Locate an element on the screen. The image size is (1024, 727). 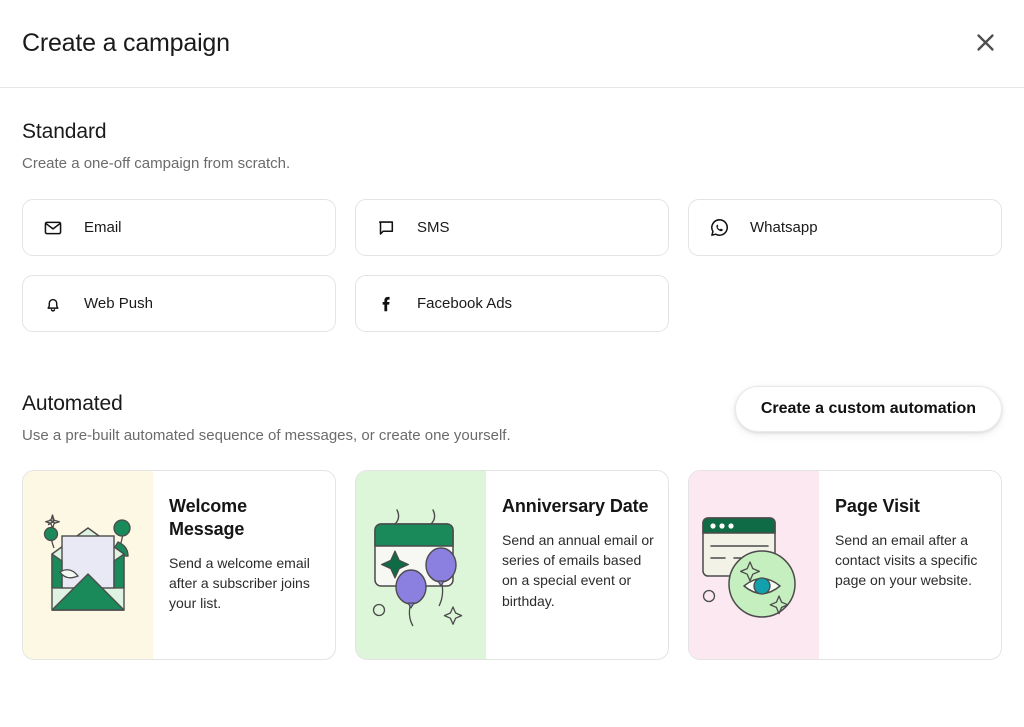
browser-eye-illustration is located at coordinates (754, 565).